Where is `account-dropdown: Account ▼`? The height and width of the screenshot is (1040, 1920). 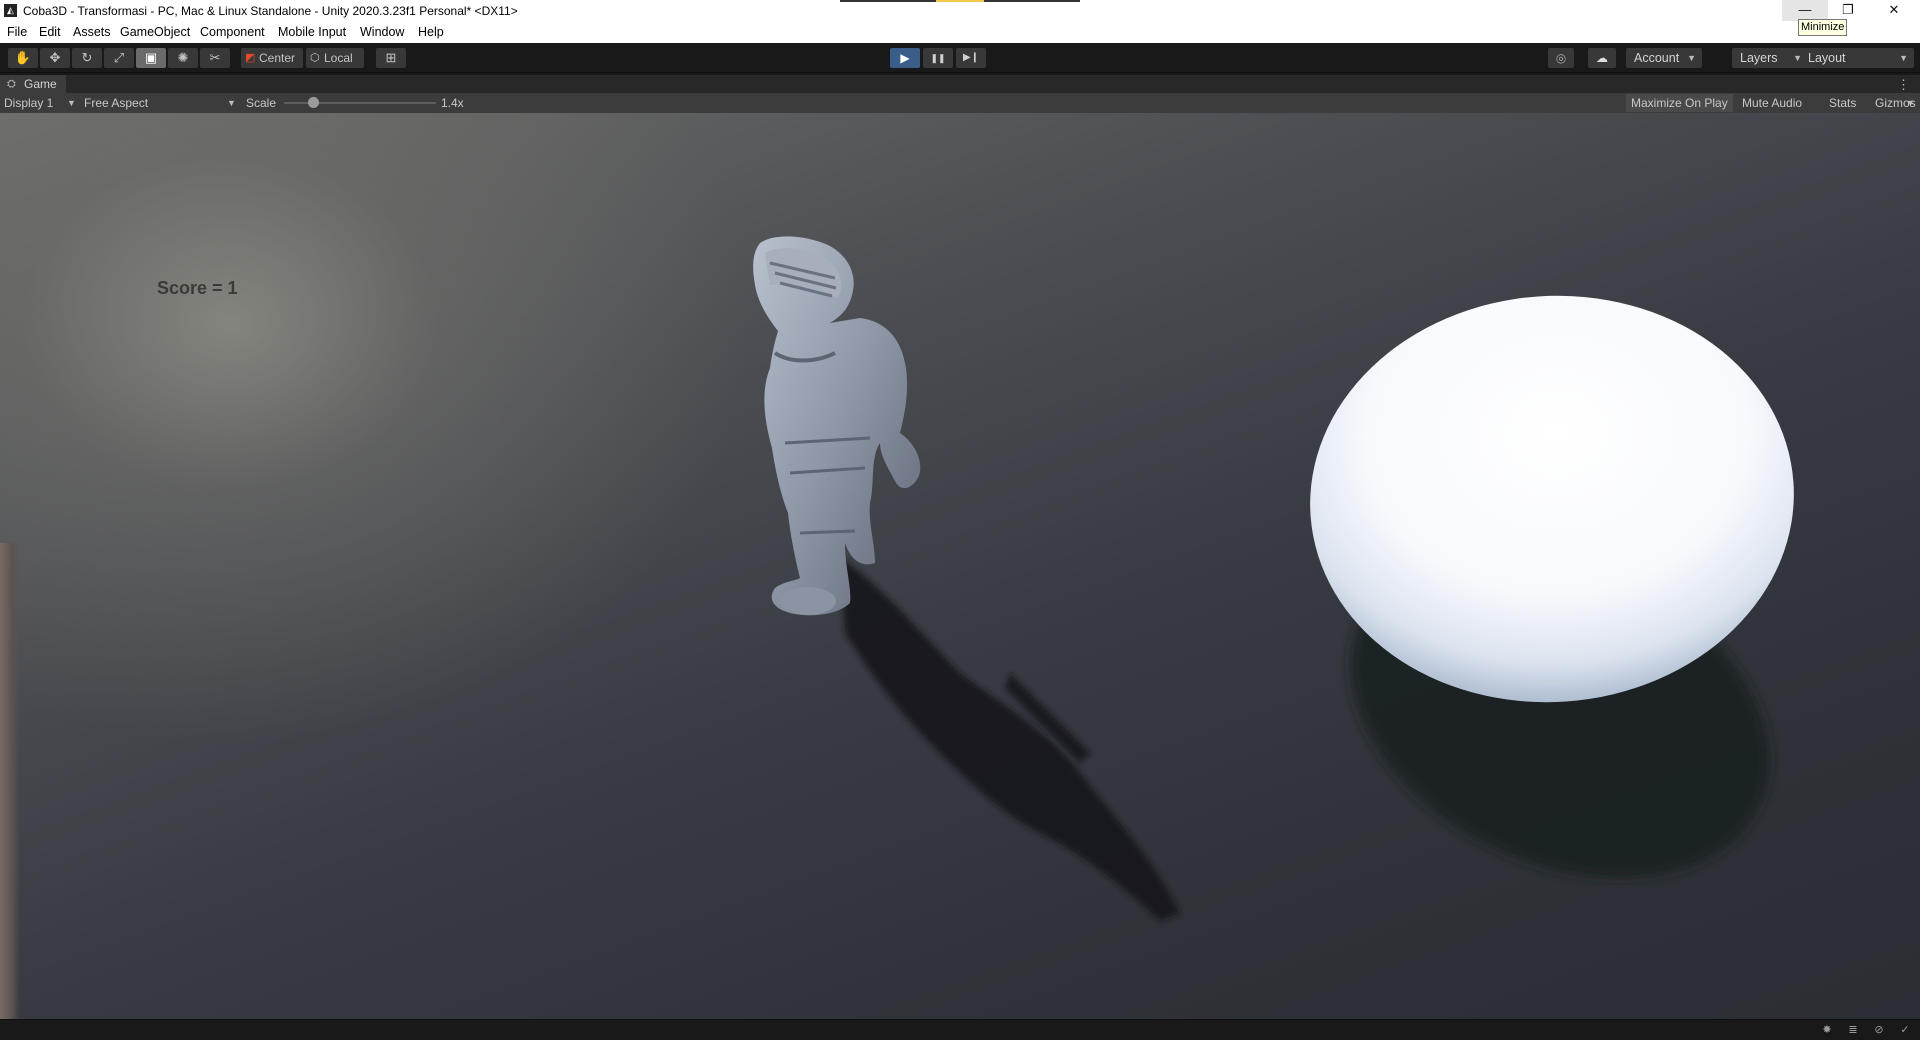 account-dropdown: Account ▼ is located at coordinates (1664, 58).